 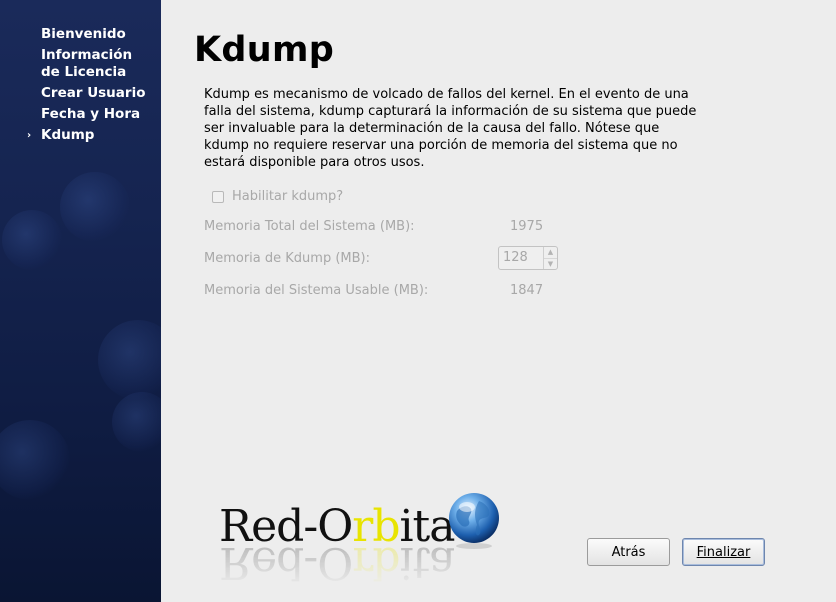 What do you see at coordinates (29, 135) in the screenshot?
I see `current-step-arrow-icon: ›` at bounding box center [29, 135].